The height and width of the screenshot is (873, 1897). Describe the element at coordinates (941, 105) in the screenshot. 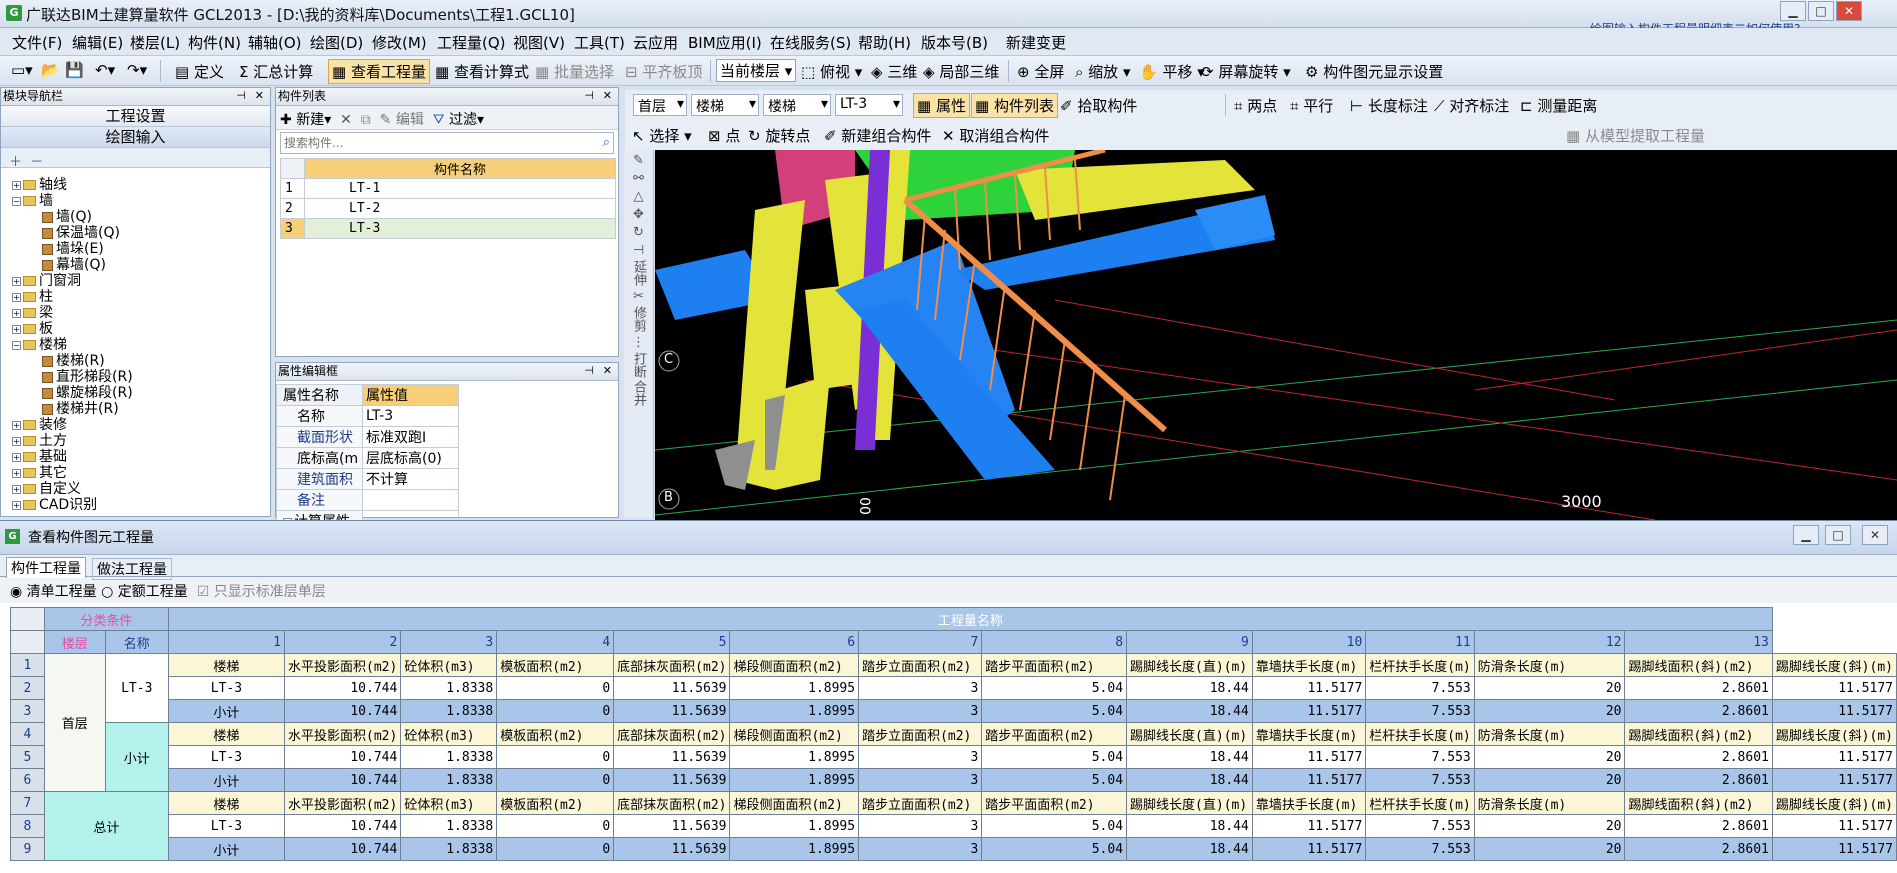

I see `property-button: ▦ 属性` at that location.